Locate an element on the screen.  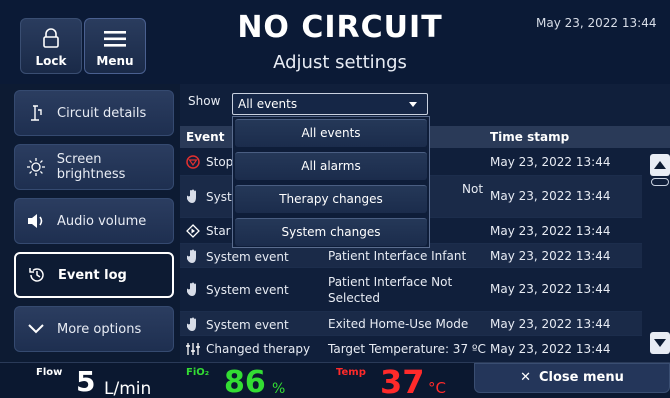
sidebar-item-label: More options is located at coordinates (99, 329).